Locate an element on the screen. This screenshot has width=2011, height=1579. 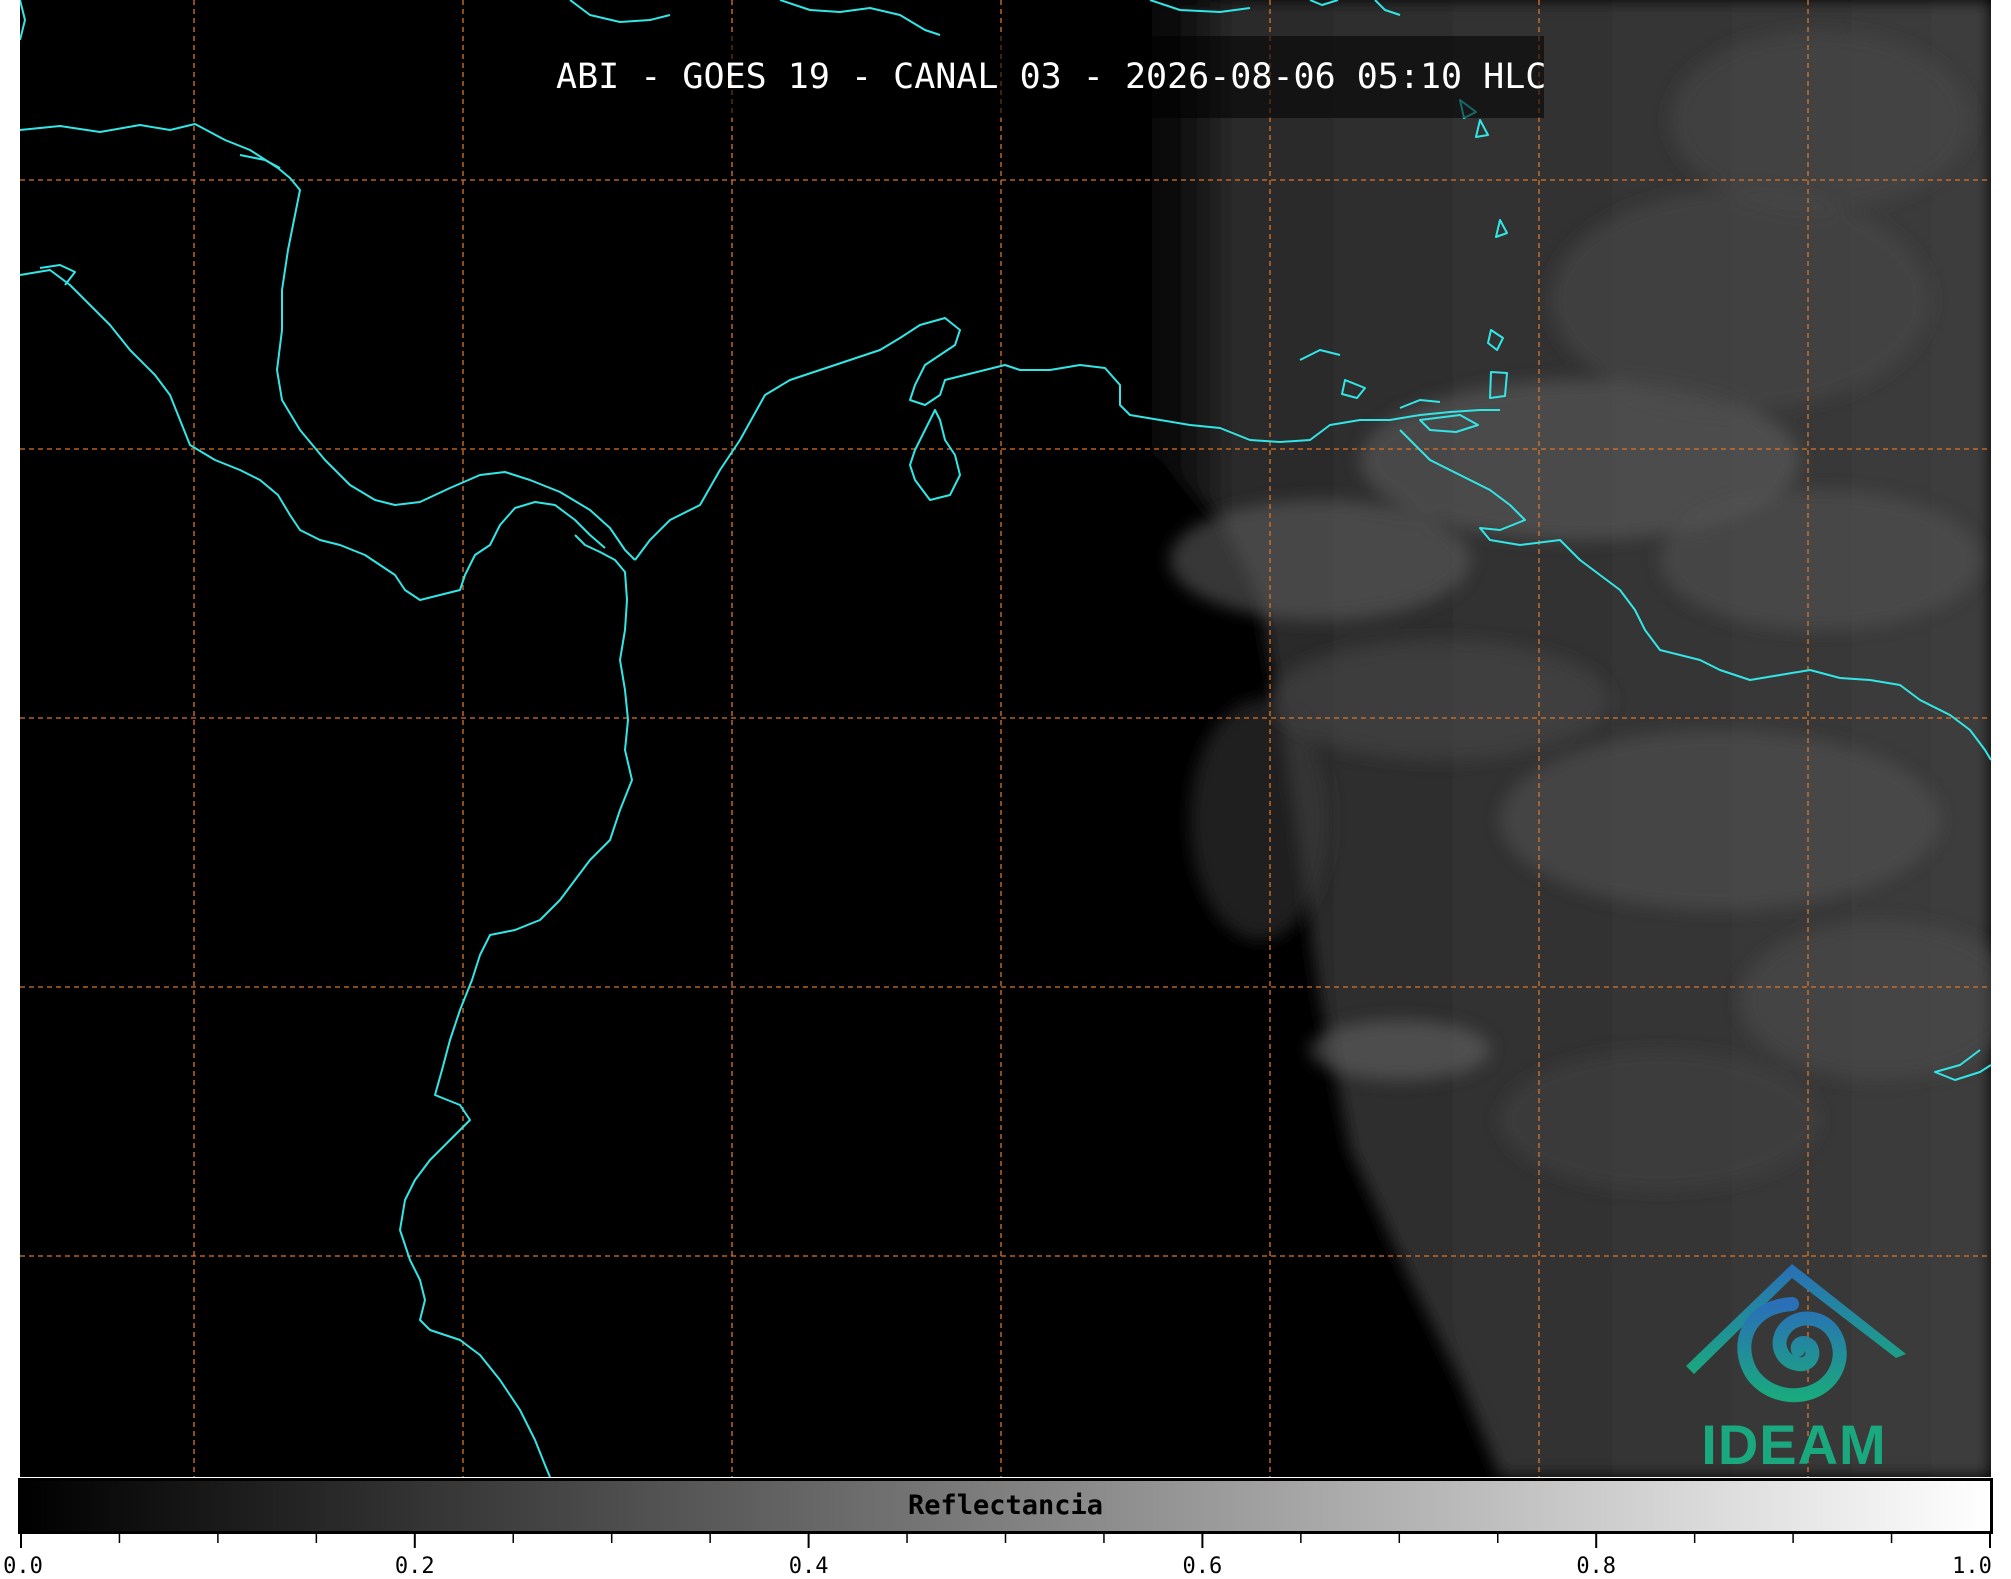
colorbar-tick-label: 0.2 is located at coordinates (414, 1566).